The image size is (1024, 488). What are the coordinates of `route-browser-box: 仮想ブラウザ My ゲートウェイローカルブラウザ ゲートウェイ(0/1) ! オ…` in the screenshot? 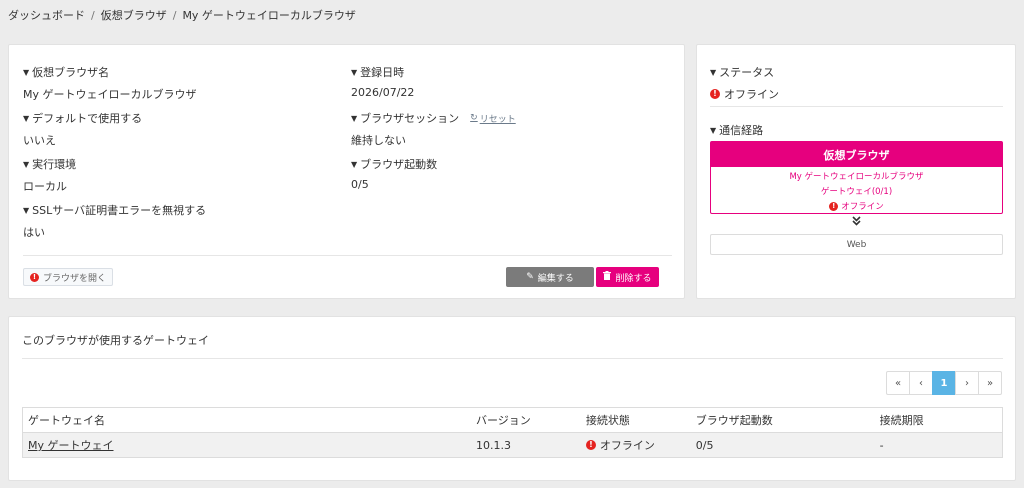 It's located at (856, 177).